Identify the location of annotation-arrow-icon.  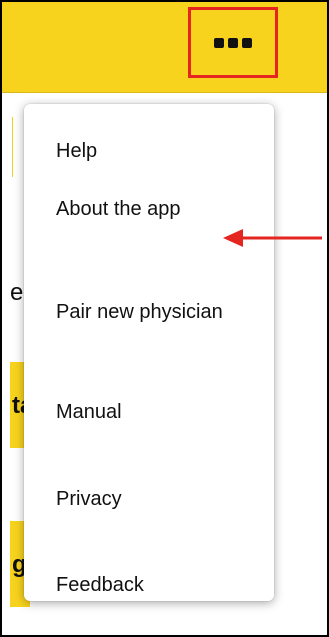
(272, 238).